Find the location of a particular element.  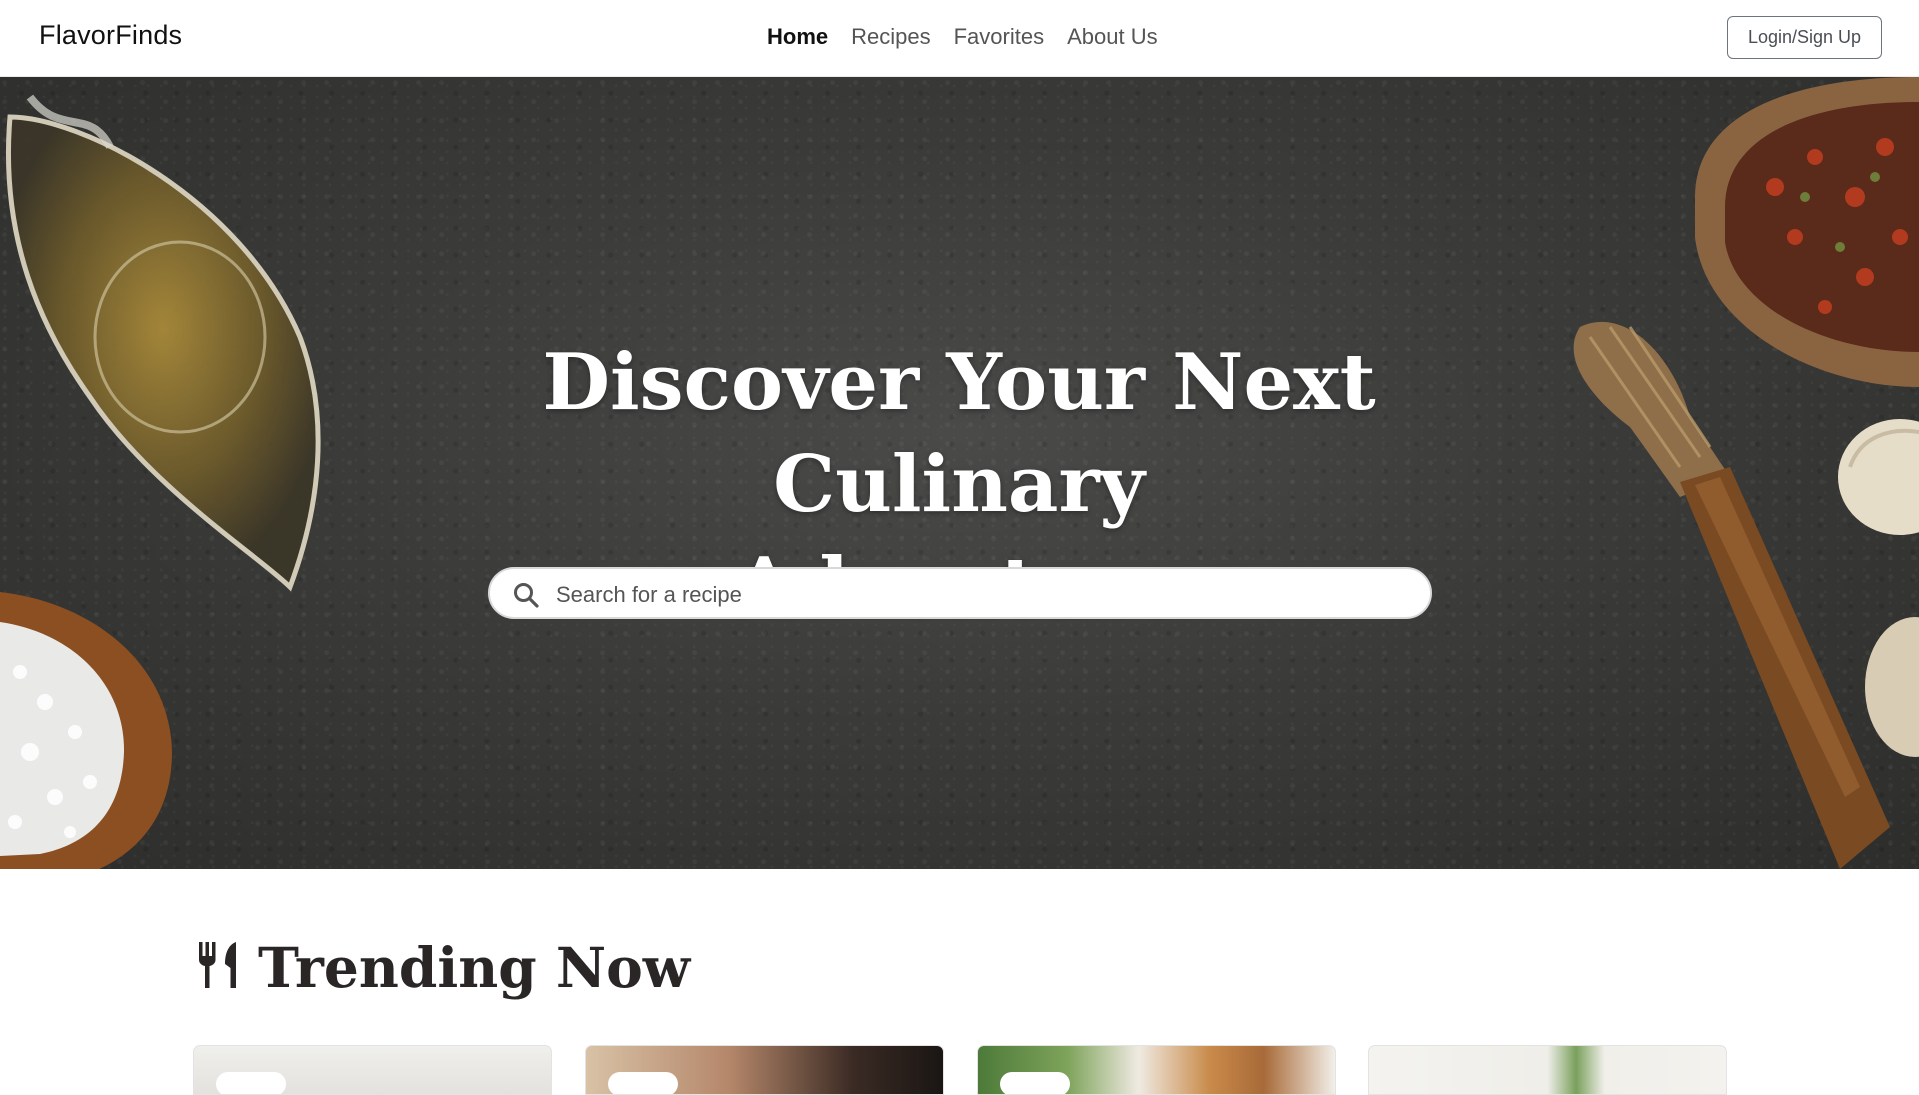

nav-link-home: Home is located at coordinates (797, 37).